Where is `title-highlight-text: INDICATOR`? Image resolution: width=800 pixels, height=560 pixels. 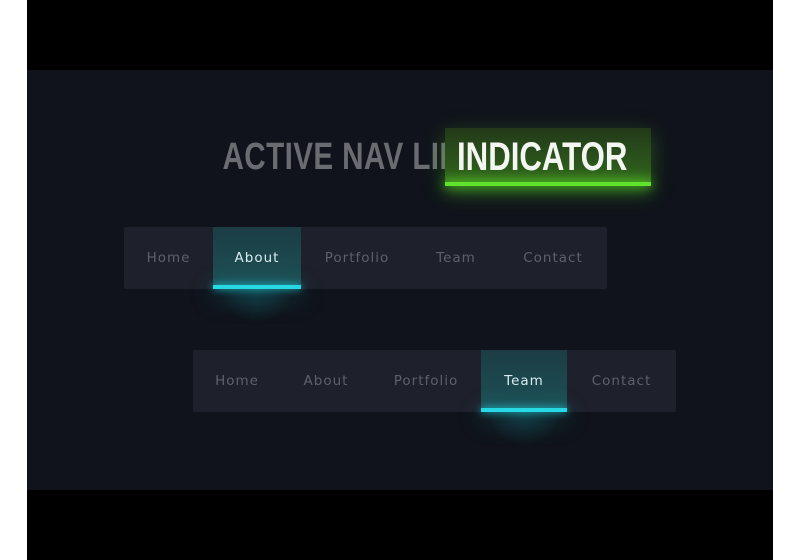 title-highlight-text: INDICATOR is located at coordinates (542, 156).